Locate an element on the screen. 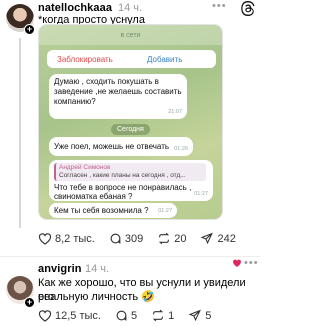  repost-button: 1 is located at coordinates (162, 315).